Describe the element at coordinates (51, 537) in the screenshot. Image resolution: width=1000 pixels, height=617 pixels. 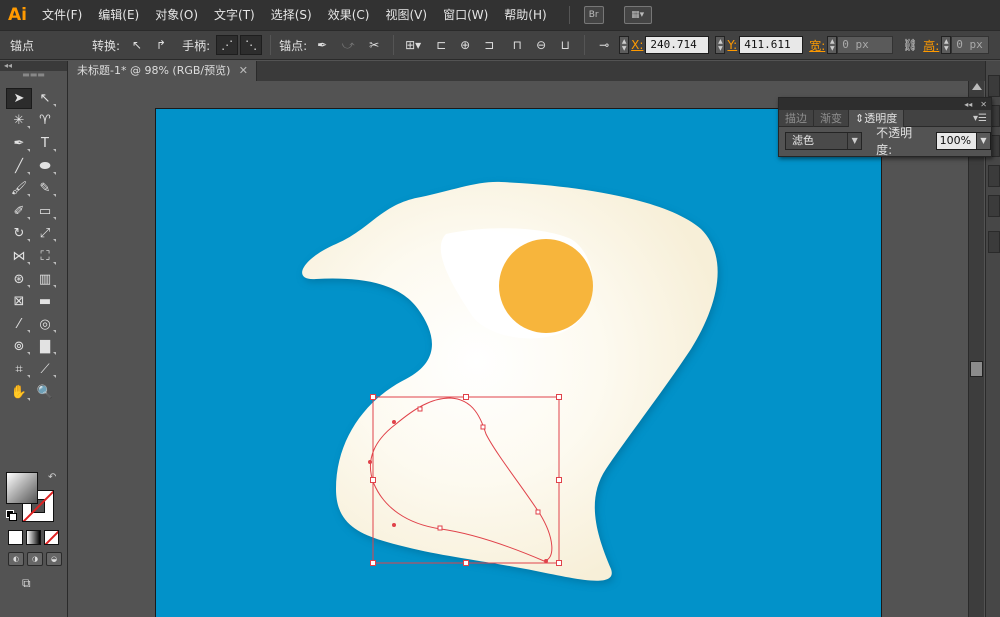
I see `none-mode-icon` at that location.